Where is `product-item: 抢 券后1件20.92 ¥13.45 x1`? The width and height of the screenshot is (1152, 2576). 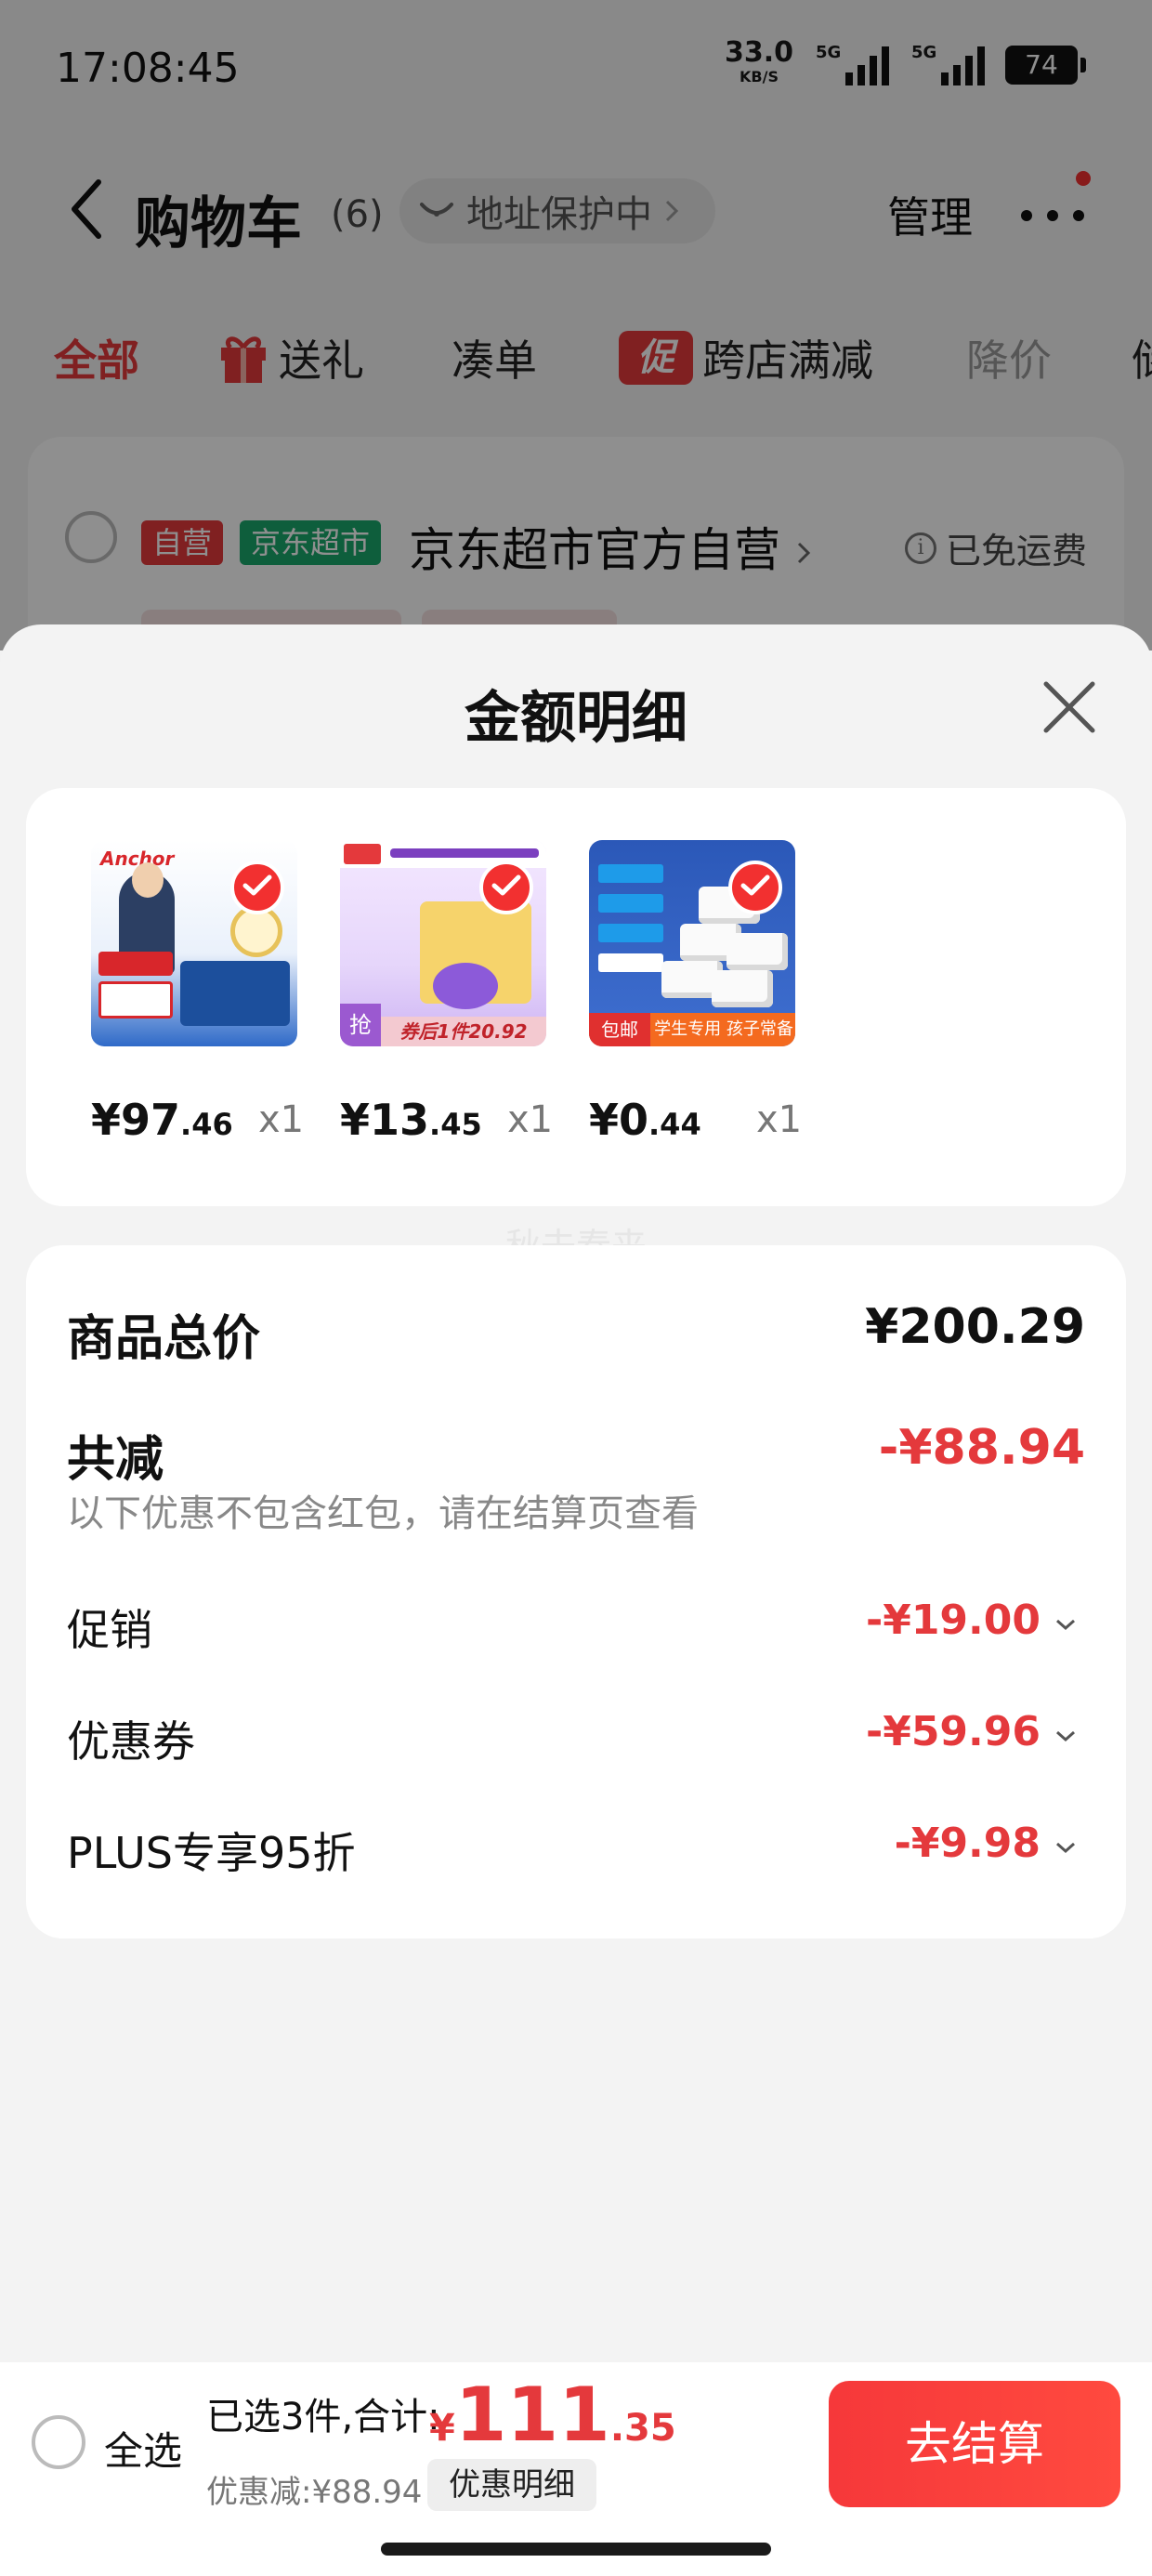
product-item: 抢 券后1件20.92 ¥13.45 x1 is located at coordinates (451, 997).